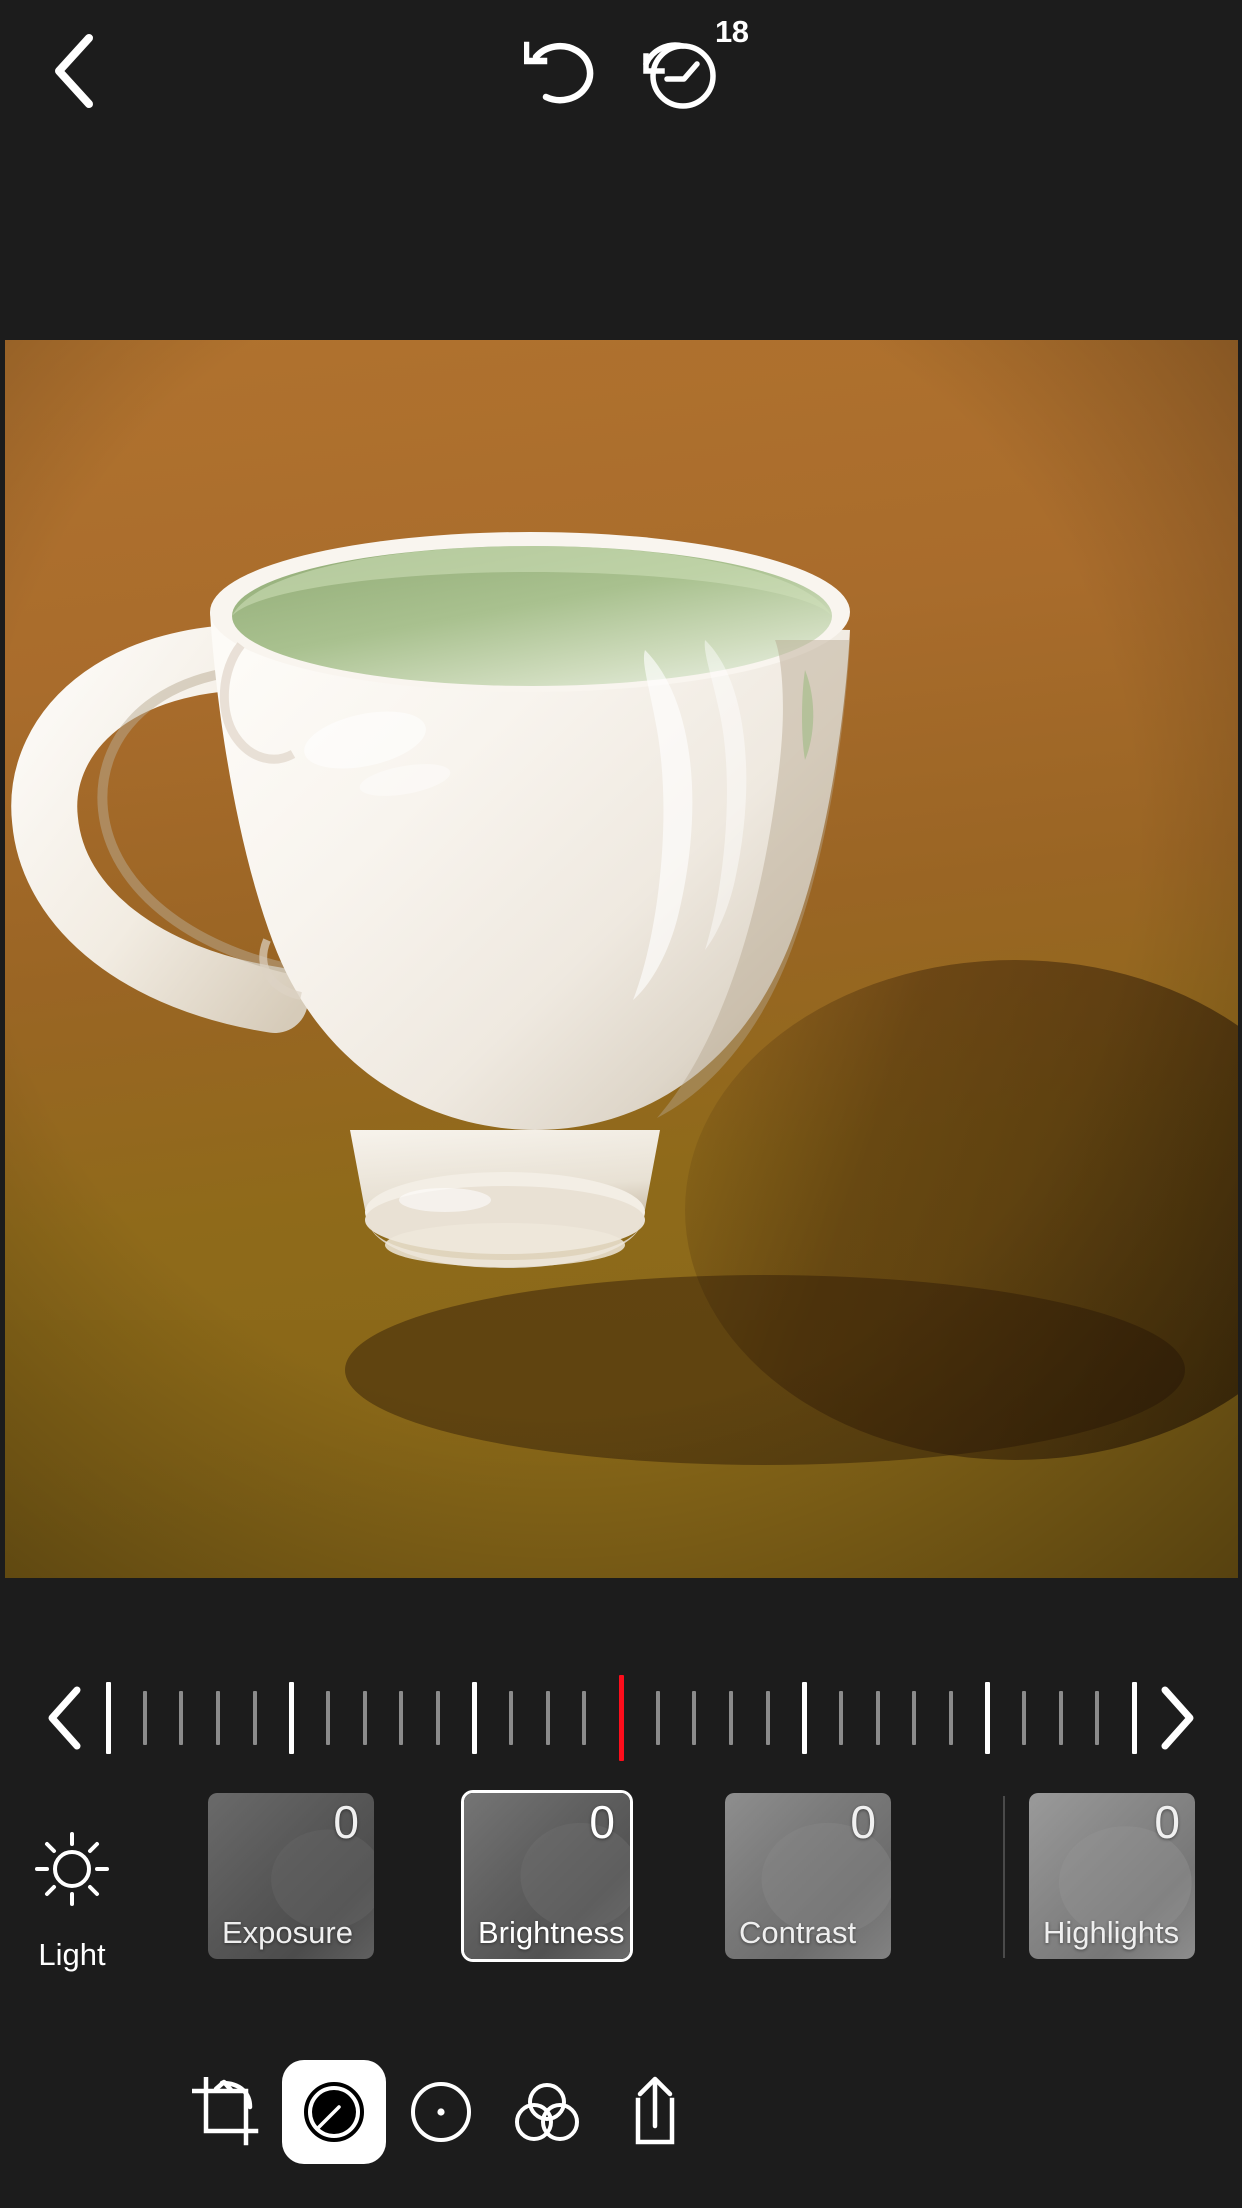 This screenshot has width=1242, height=2208. Describe the element at coordinates (798, 1932) in the screenshot. I see `tile-label: Contrast` at that location.